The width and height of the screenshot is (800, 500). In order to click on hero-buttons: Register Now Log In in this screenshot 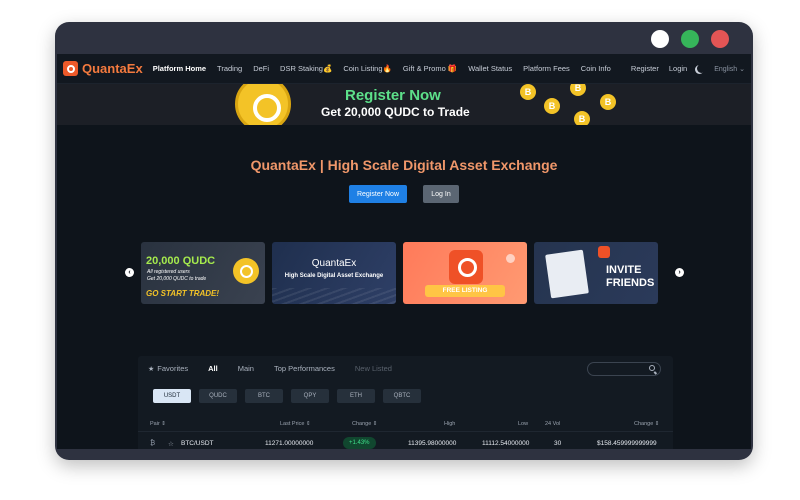, I will do `click(404, 194)`.